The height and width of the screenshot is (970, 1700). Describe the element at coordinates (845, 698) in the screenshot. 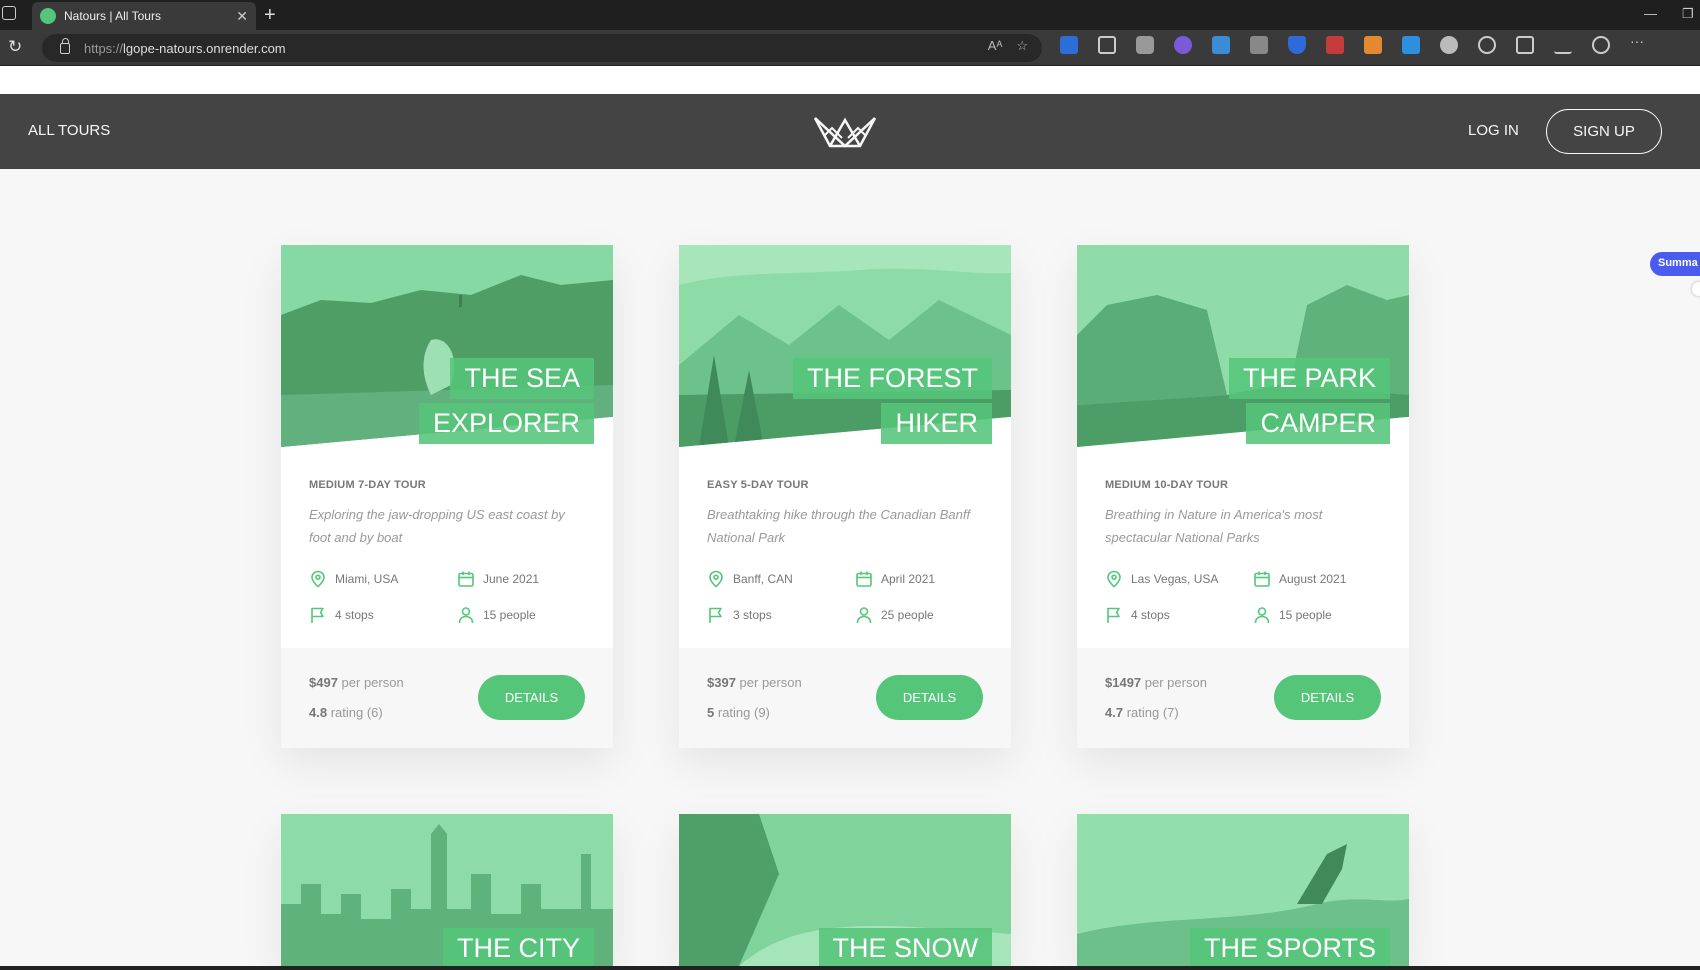

I see `tour-card-footer: $397 per person 5 rating (9) DETAILS` at that location.